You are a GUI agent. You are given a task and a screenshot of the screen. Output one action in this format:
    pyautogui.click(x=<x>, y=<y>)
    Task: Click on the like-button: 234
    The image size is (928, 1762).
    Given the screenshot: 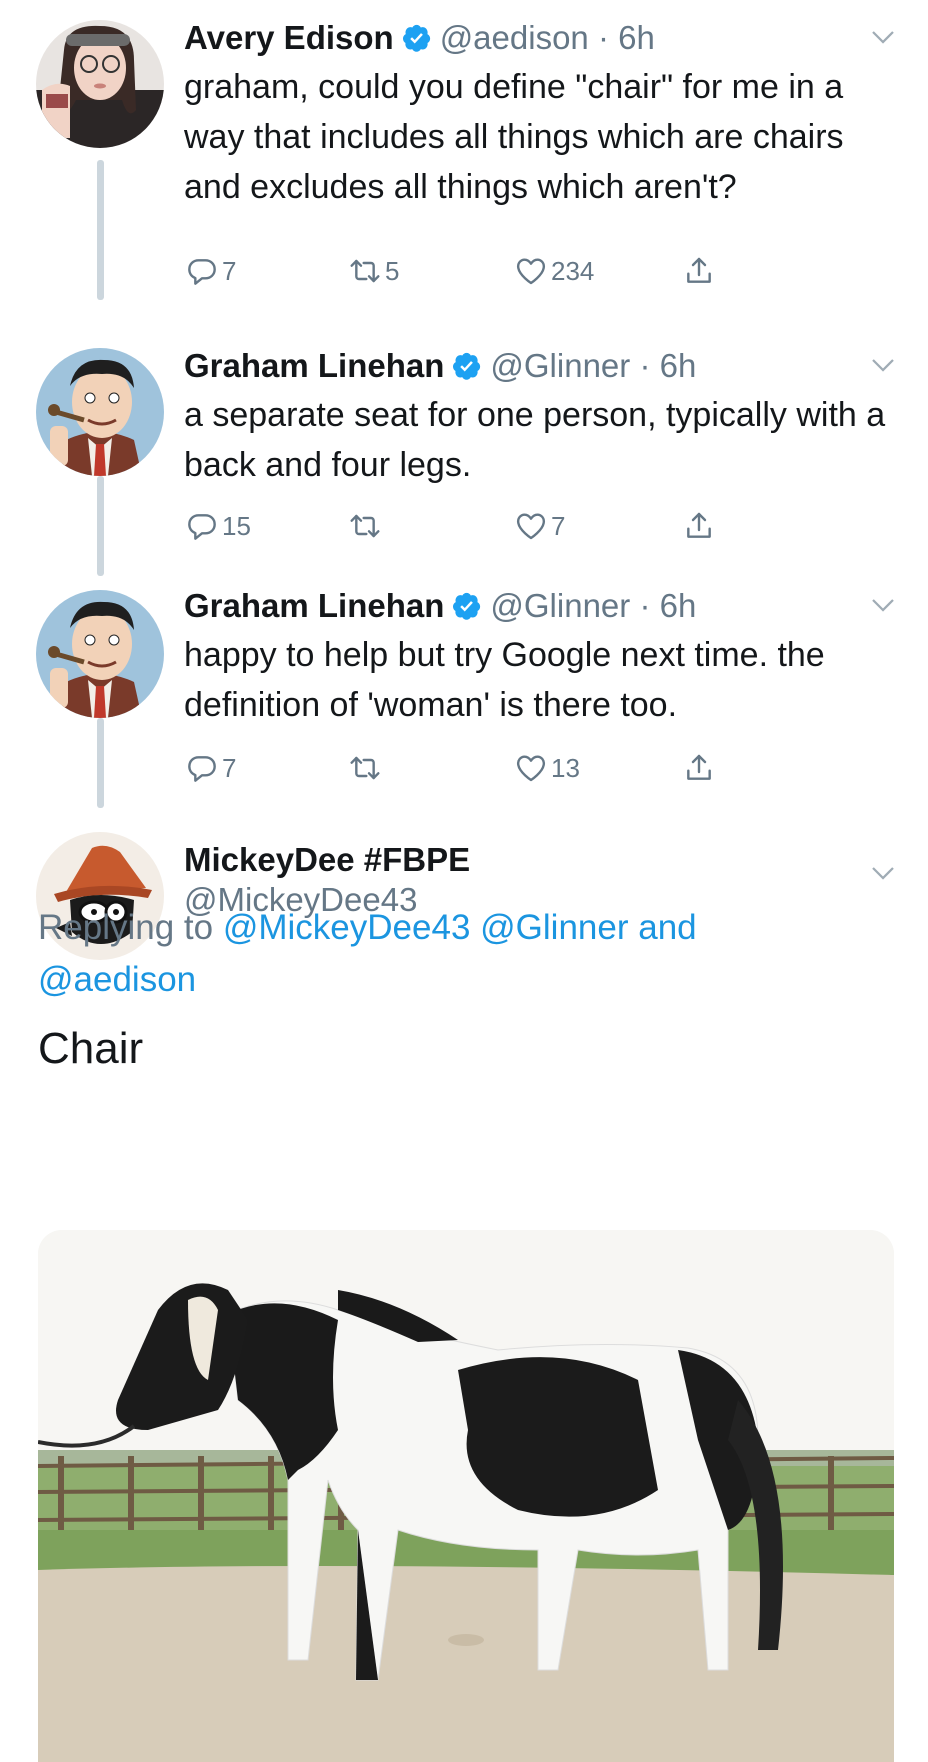 What is the action you would take?
    pyautogui.click(x=554, y=271)
    